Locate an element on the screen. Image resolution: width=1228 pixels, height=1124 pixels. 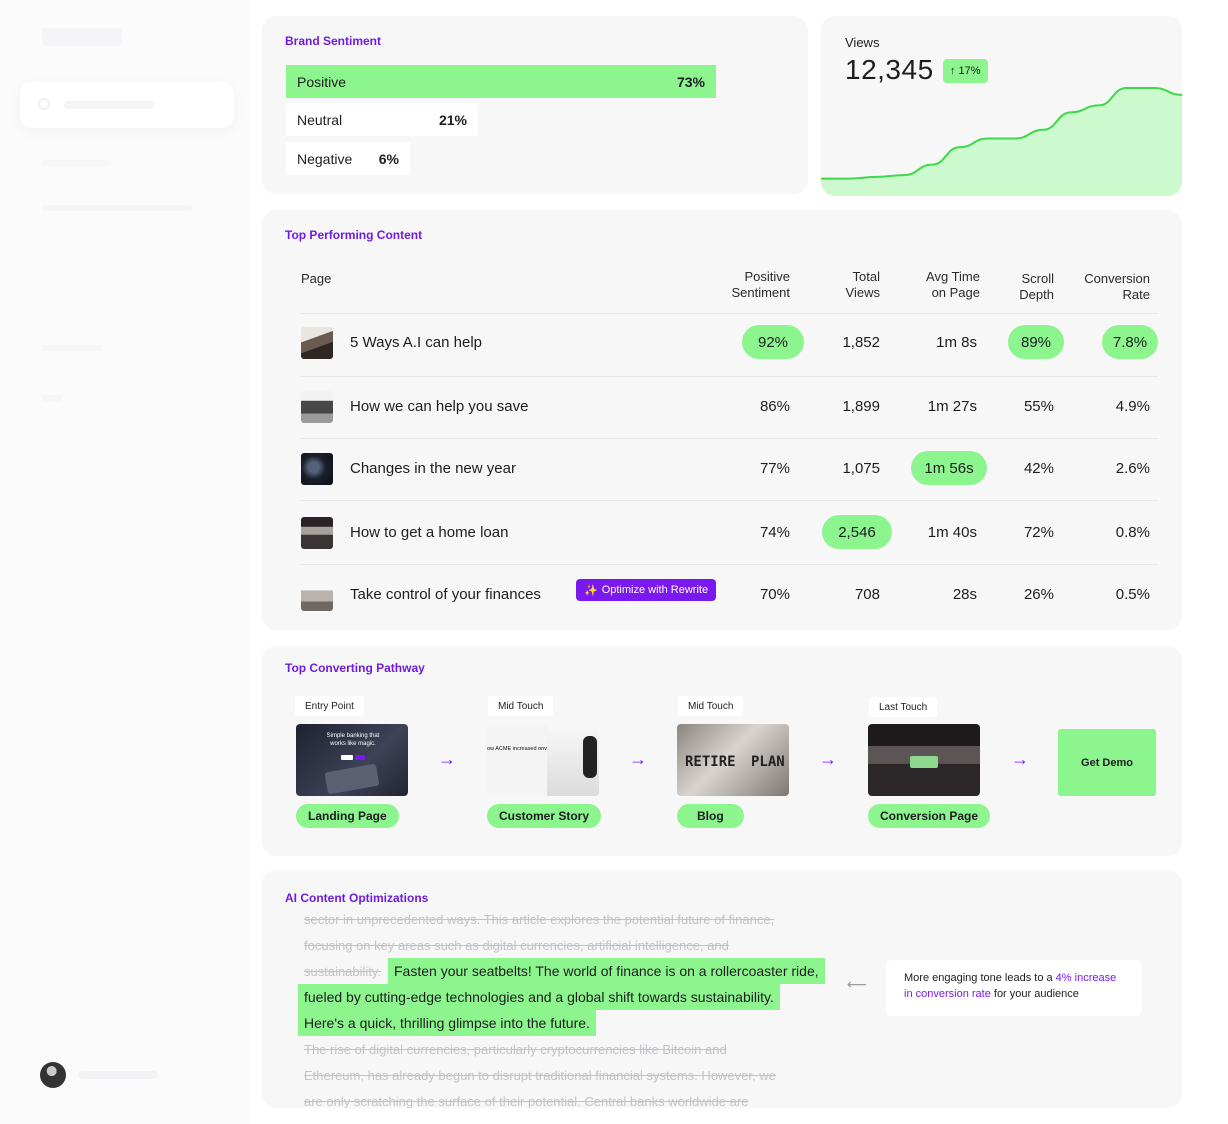
sidebar-search is located at coordinates (127, 105).